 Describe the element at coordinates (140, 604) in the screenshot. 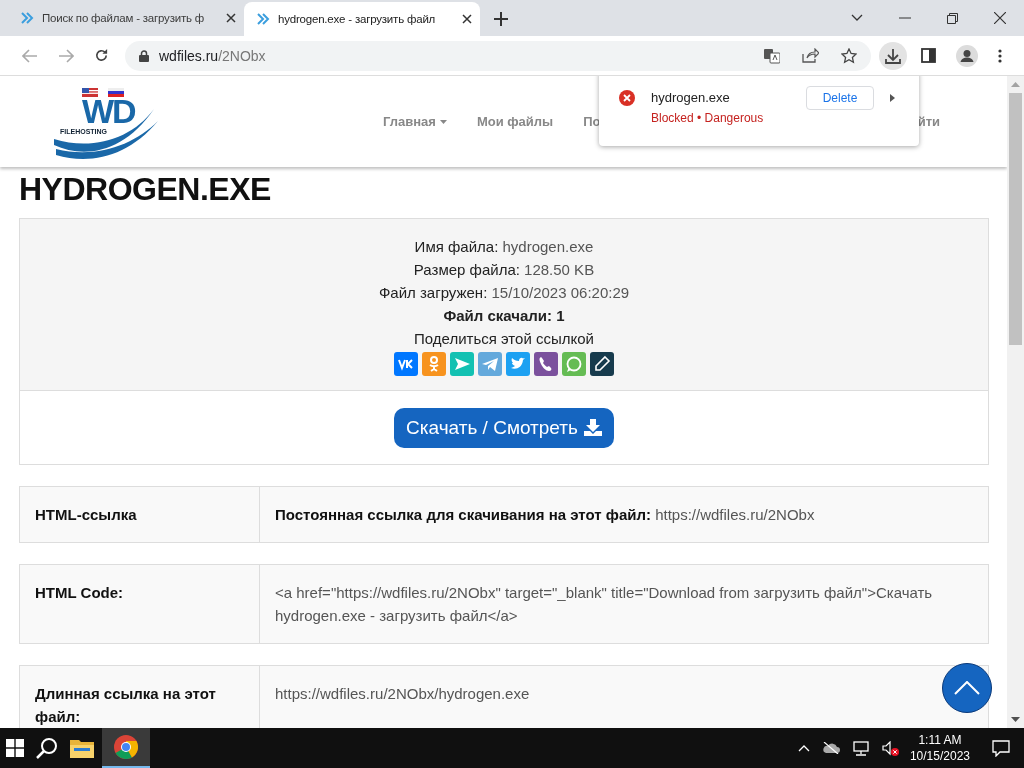

I see `table-cell: HTML Code:` at that location.